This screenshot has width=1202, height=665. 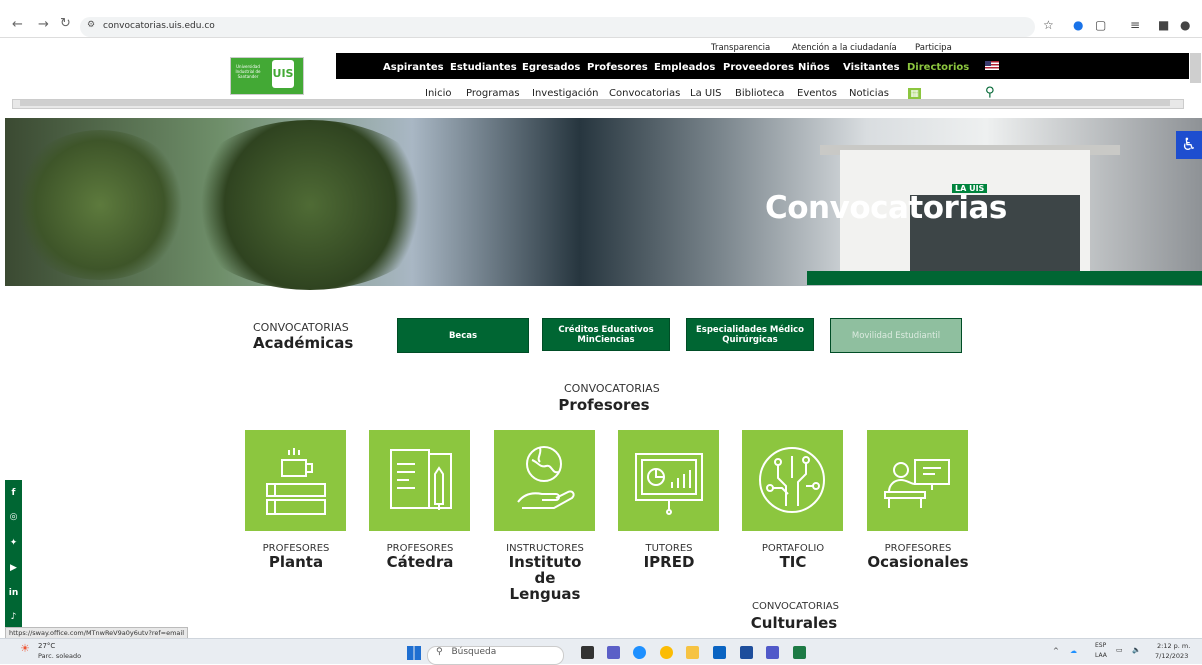 What do you see at coordinates (706, 93) in the screenshot?
I see `nav-la-uis: La UIS` at bounding box center [706, 93].